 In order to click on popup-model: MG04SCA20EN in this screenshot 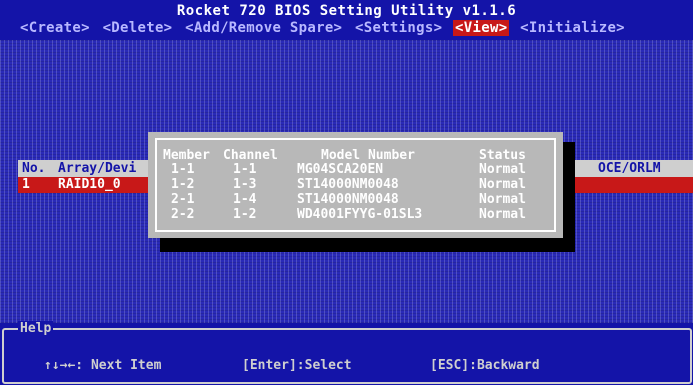, I will do `click(340, 169)`.